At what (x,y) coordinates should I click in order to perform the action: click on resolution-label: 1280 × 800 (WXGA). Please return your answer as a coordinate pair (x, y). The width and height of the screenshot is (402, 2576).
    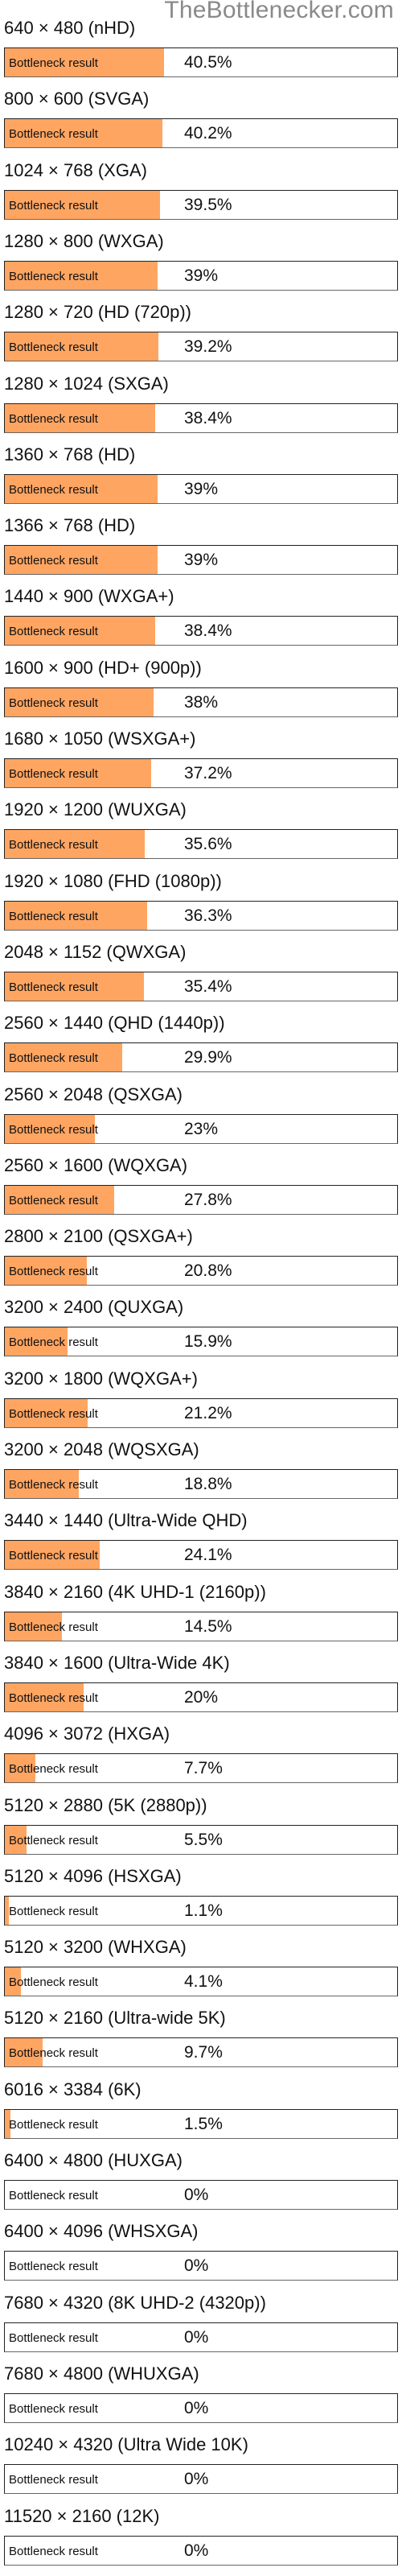
    Looking at the image, I should click on (84, 240).